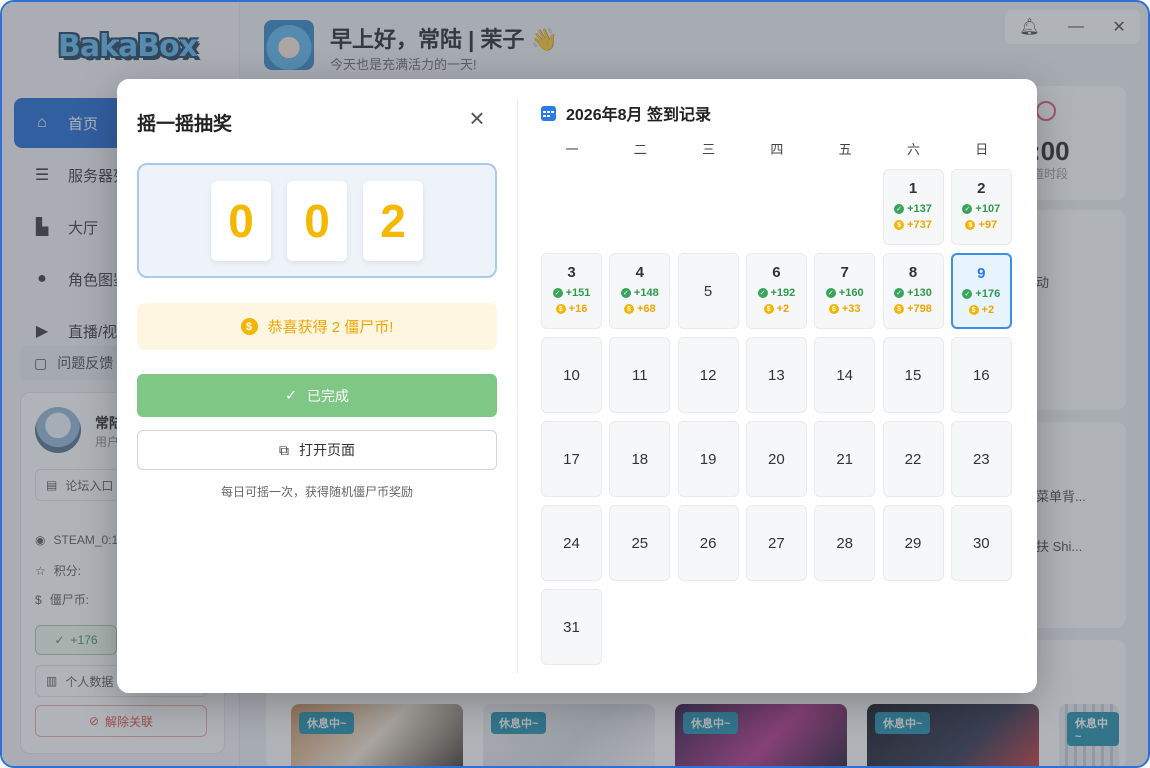 This screenshot has height=768, width=1150. Describe the element at coordinates (988, 225) in the screenshot. I see `coins-value: +97` at that location.